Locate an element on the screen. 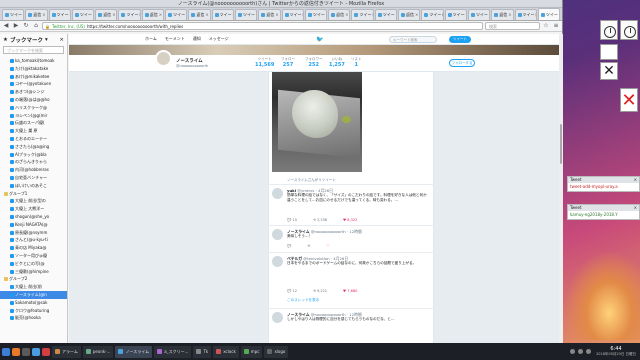  bookmark-item: あけ(@mikaketee is located at coordinates (33, 77).